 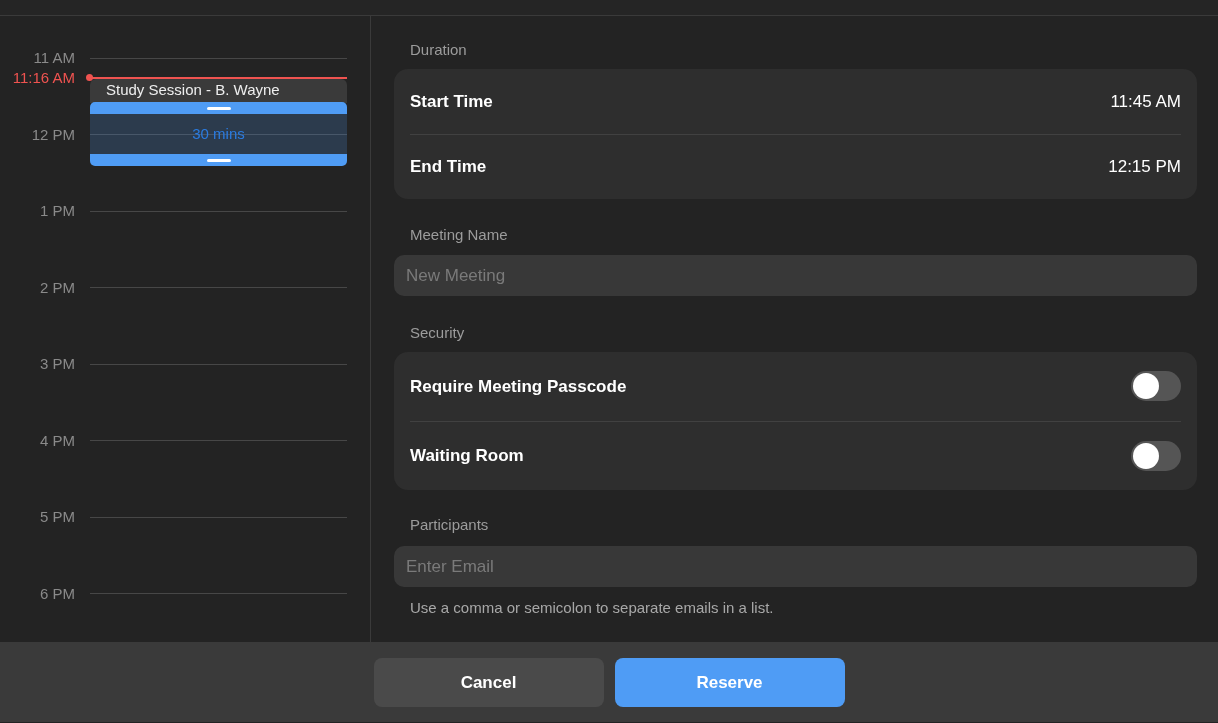 What do you see at coordinates (488, 682) in the screenshot?
I see `cancel-button: Cancel` at bounding box center [488, 682].